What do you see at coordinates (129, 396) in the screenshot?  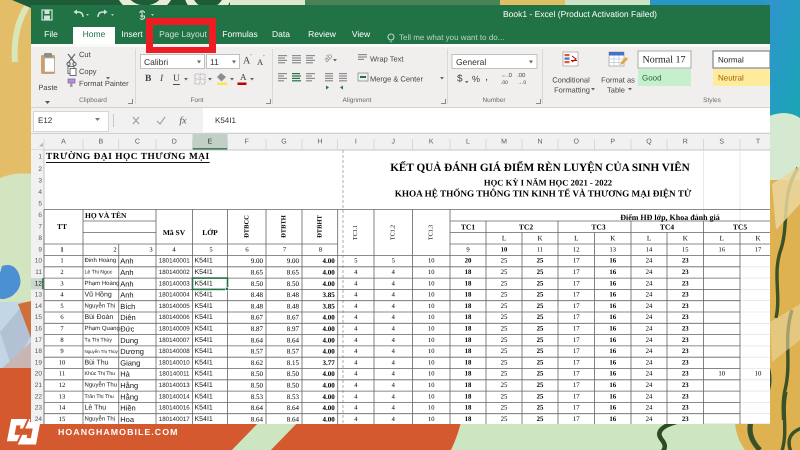 I see `svg-text: Hằng` at bounding box center [129, 396].